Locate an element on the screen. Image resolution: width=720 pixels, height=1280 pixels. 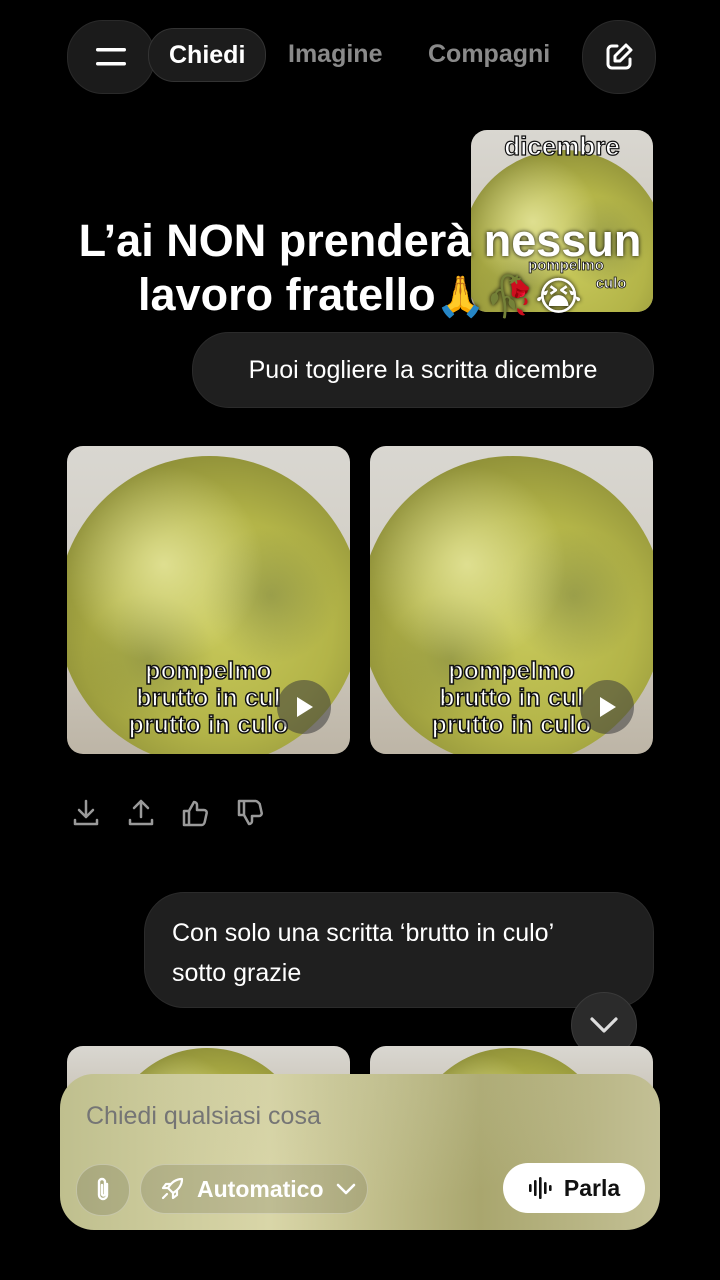
prompt-input is located at coordinates (356, 1116).